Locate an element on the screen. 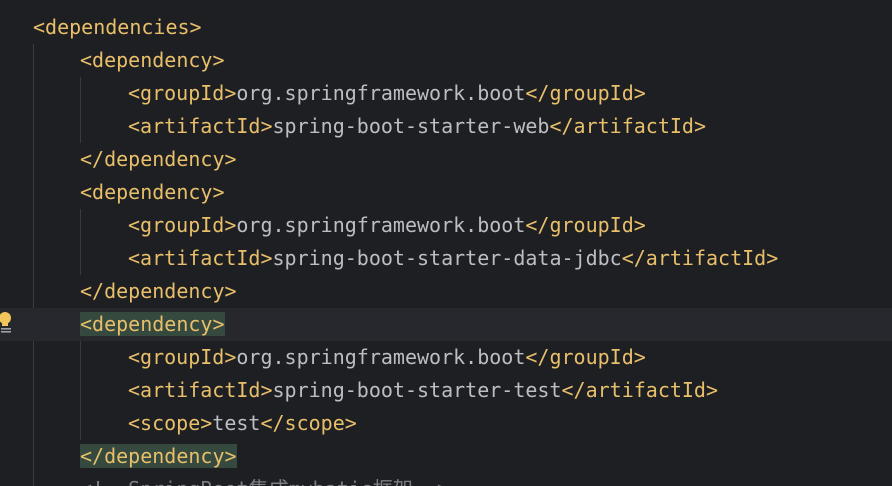  xml-comment: <!--SpringBoot集成mybatis框架--> is located at coordinates (264, 481).